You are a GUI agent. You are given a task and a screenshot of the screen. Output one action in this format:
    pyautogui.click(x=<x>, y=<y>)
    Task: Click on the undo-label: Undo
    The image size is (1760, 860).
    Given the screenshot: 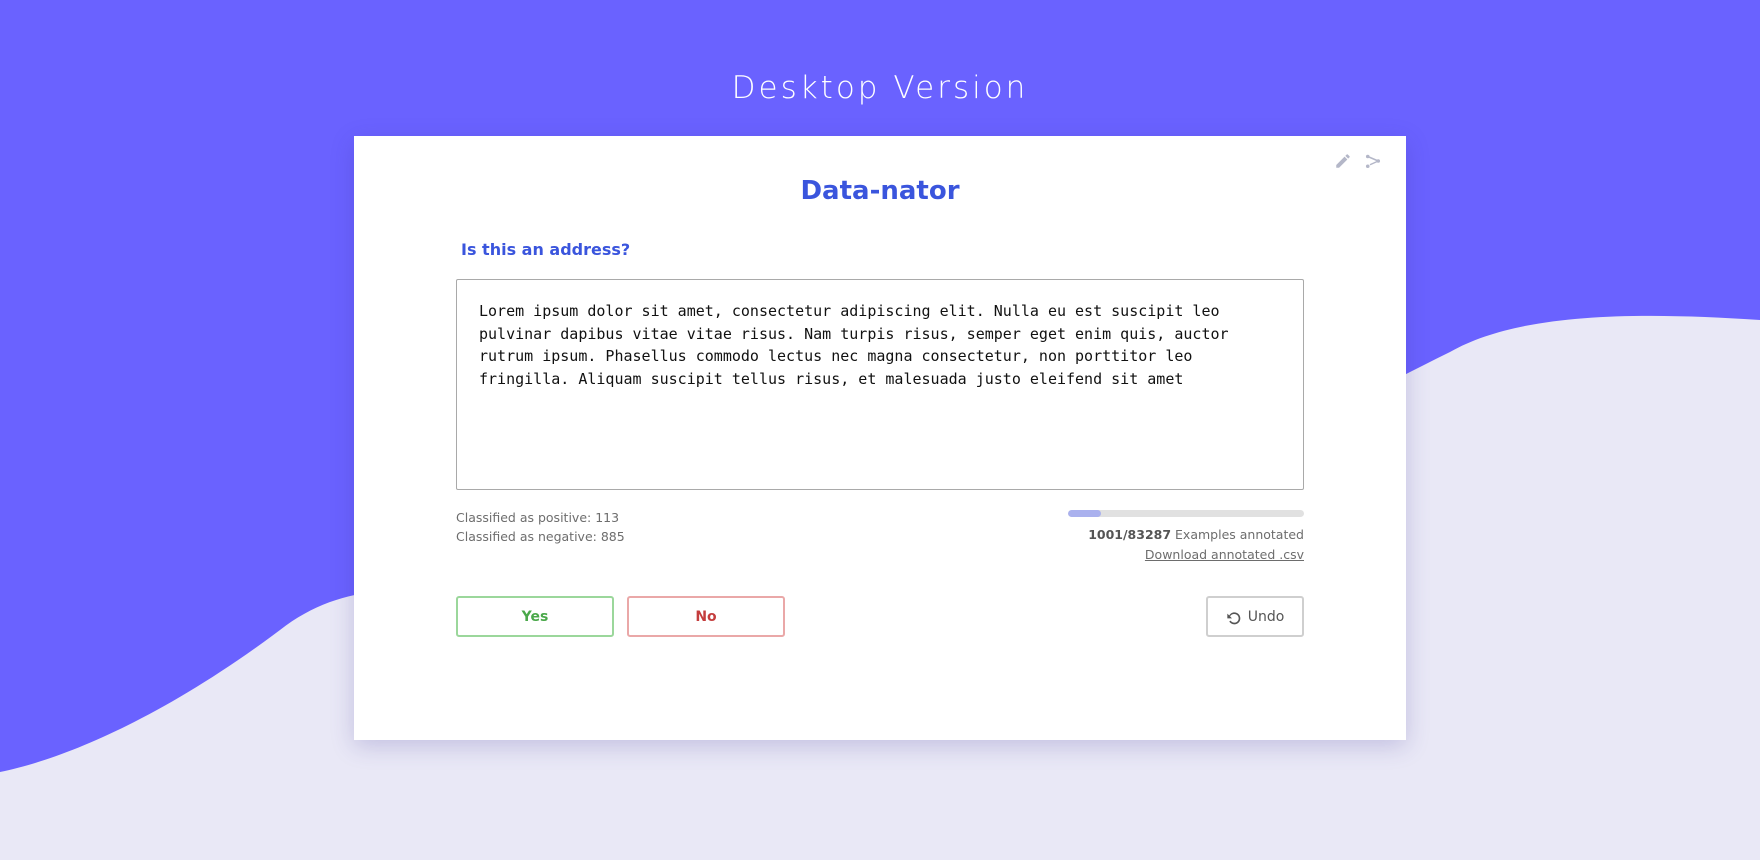 What is the action you would take?
    pyautogui.click(x=1266, y=616)
    